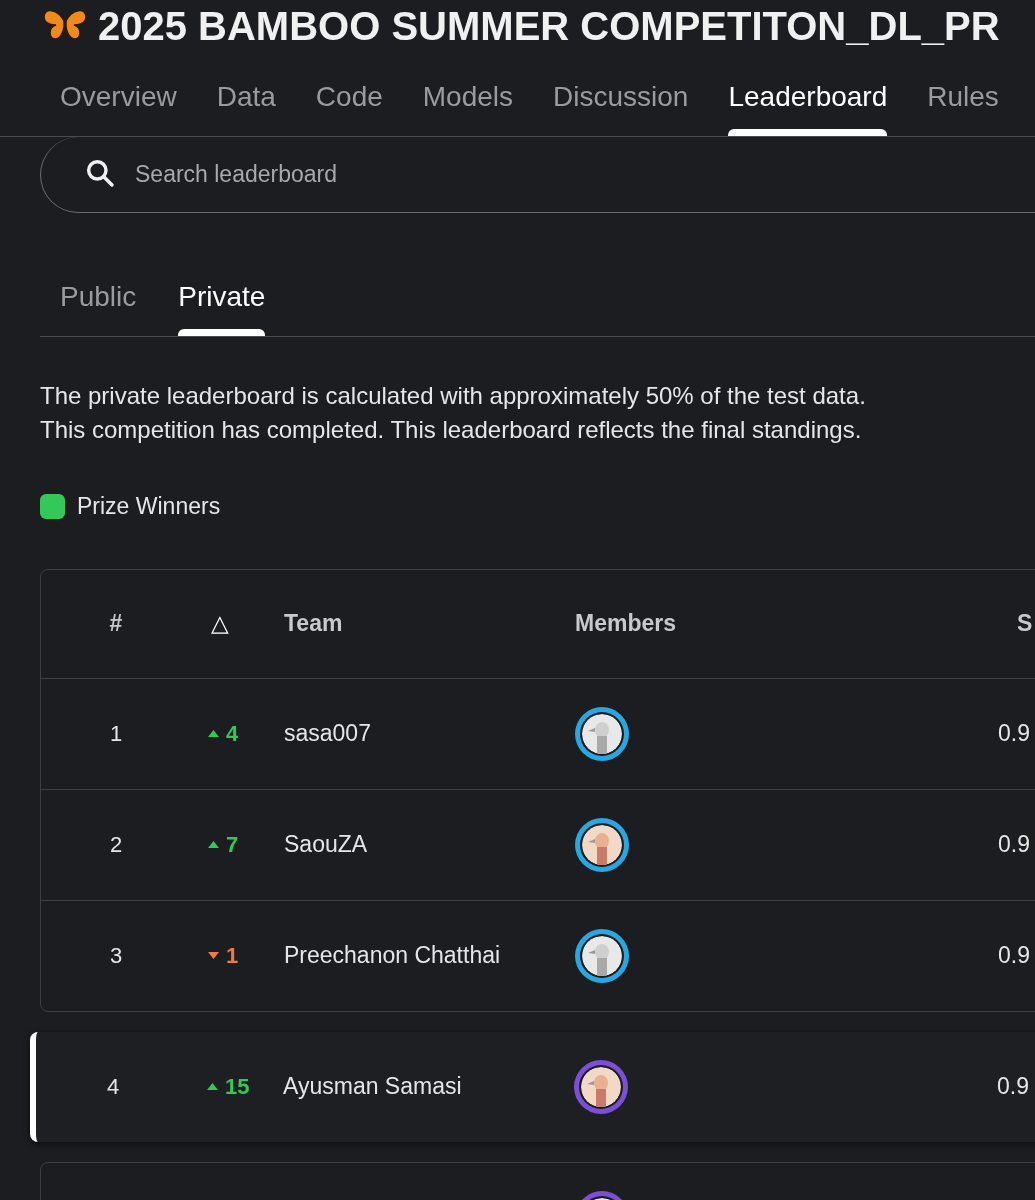 The height and width of the screenshot is (1200, 1035). Describe the element at coordinates (118, 94) in the screenshot. I see `nav-tab: Overview` at that location.